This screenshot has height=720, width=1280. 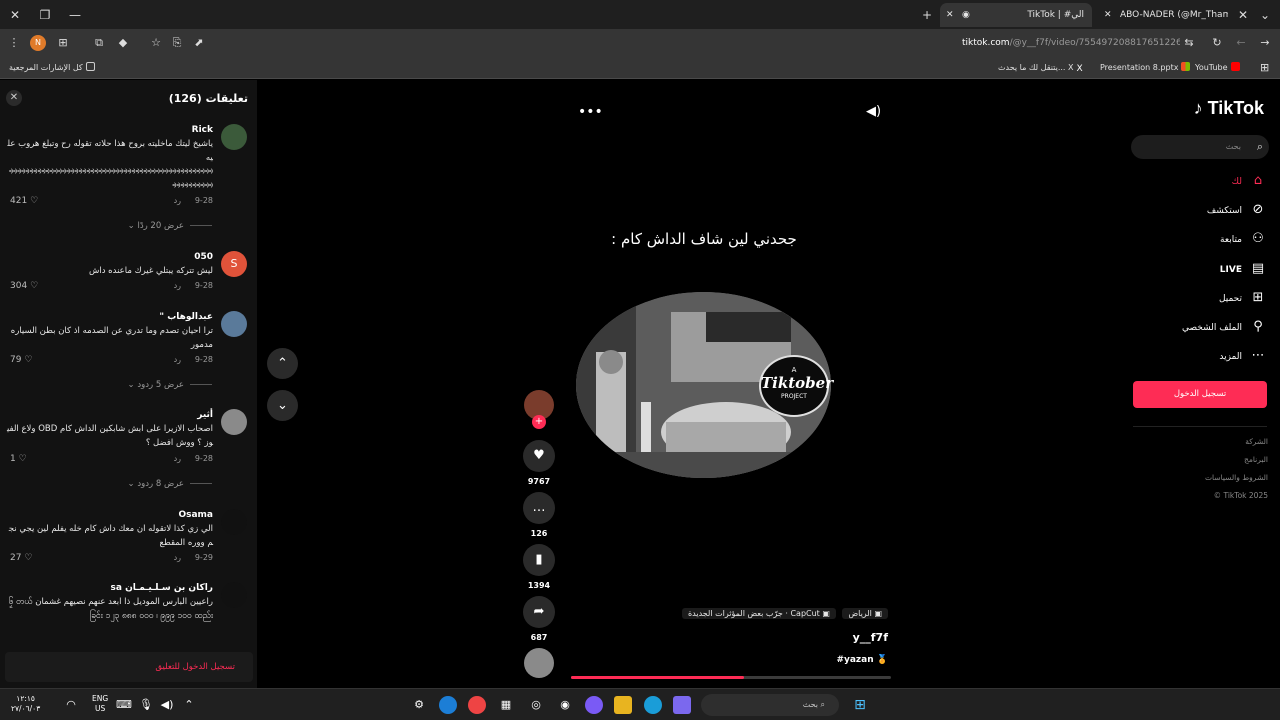 What do you see at coordinates (75, 15) in the screenshot?
I see `minimize-window-icon: —` at bounding box center [75, 15].